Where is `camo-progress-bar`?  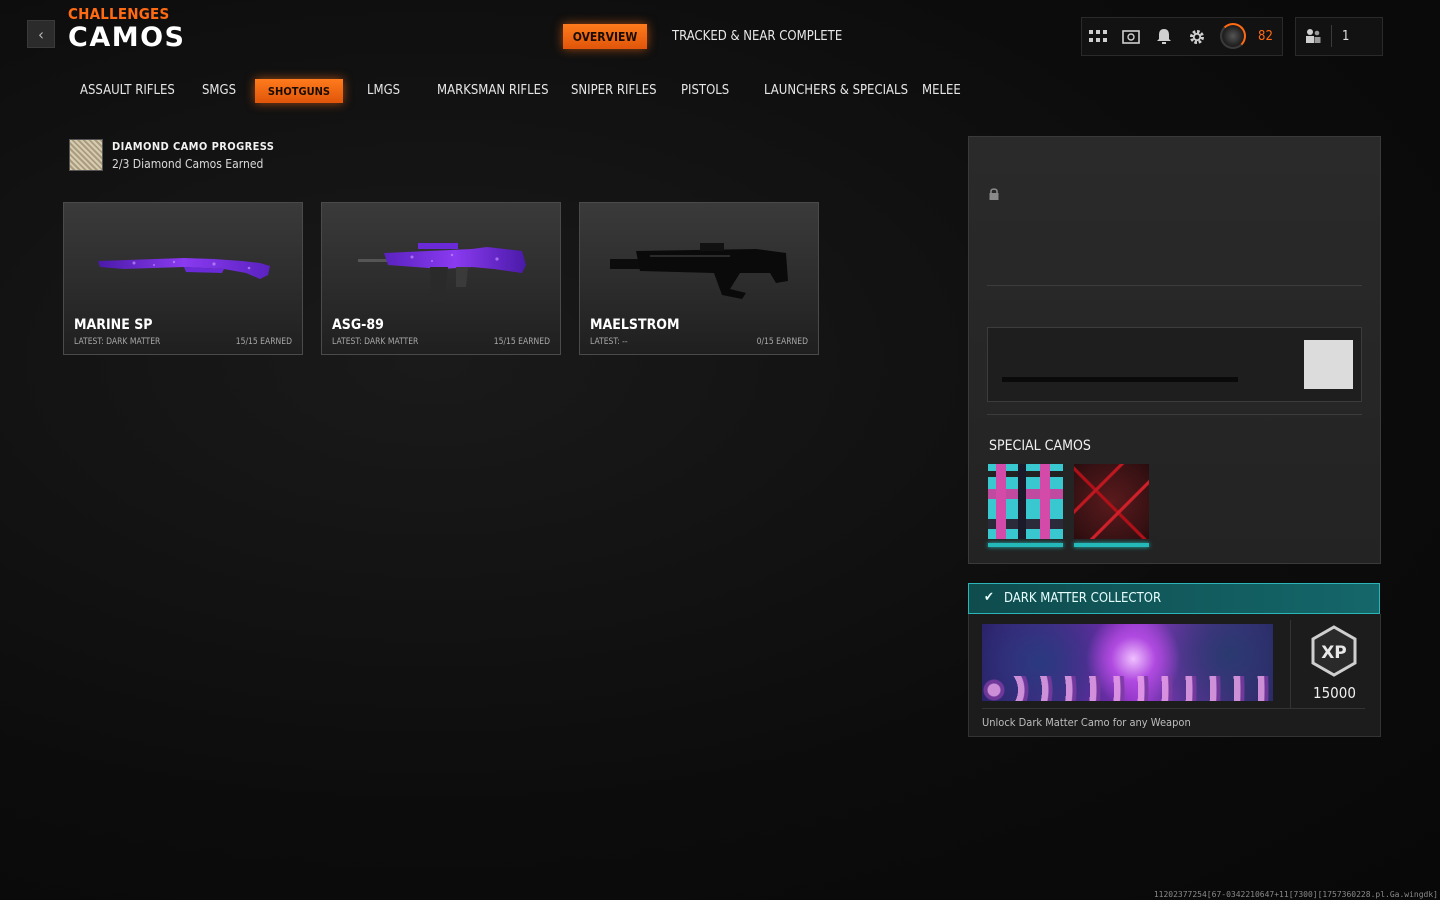 camo-progress-bar is located at coordinates (1120, 379).